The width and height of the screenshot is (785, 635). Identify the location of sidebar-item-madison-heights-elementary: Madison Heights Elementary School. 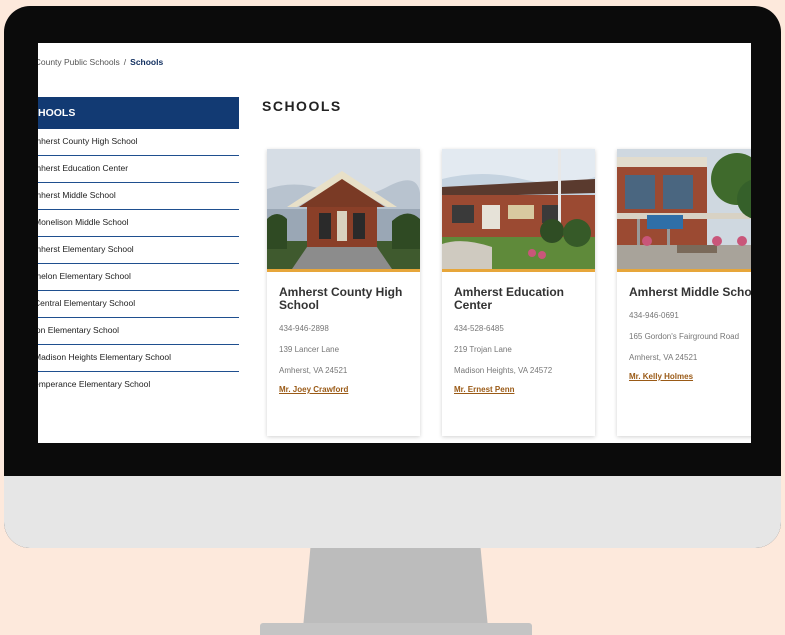
(138, 358).